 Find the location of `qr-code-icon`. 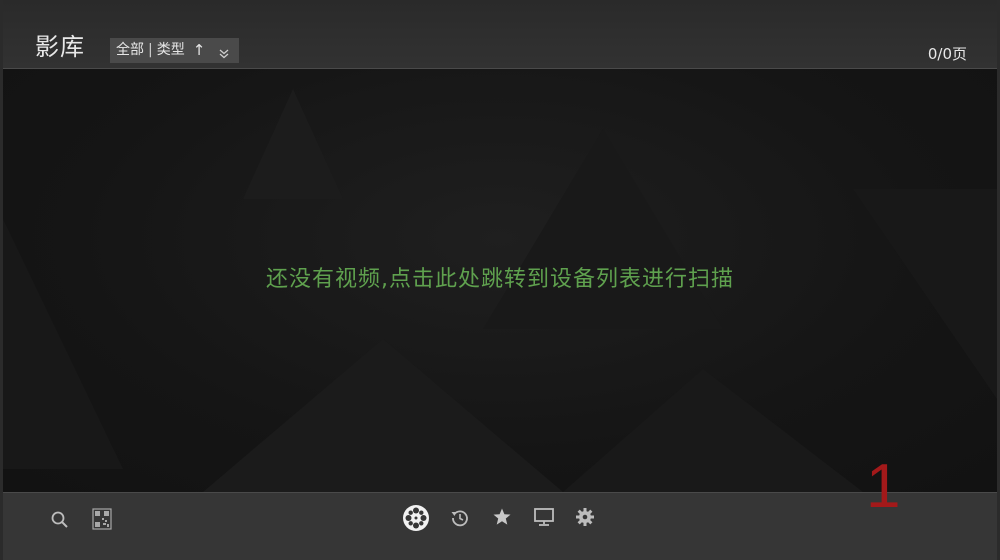

qr-code-icon is located at coordinates (102, 519).